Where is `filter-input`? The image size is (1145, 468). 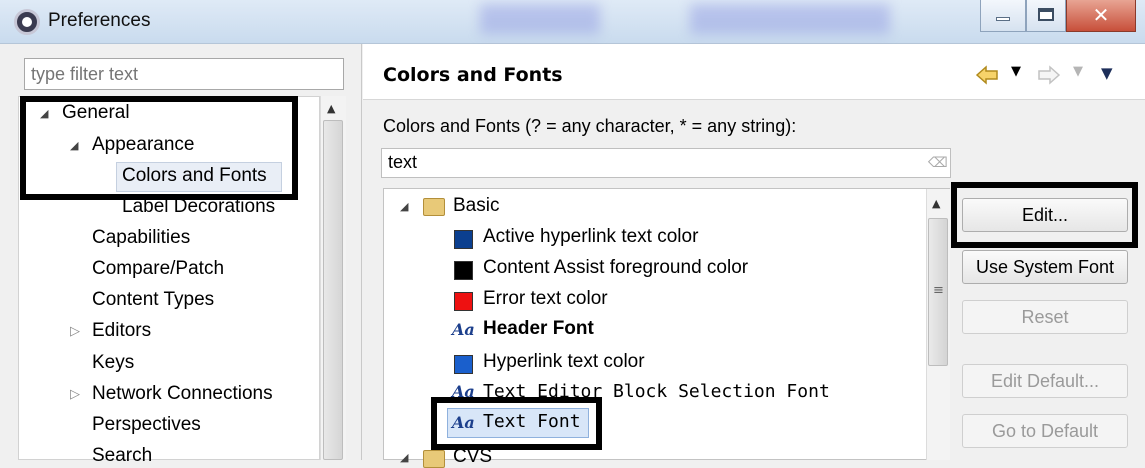
filter-input is located at coordinates (184, 74).